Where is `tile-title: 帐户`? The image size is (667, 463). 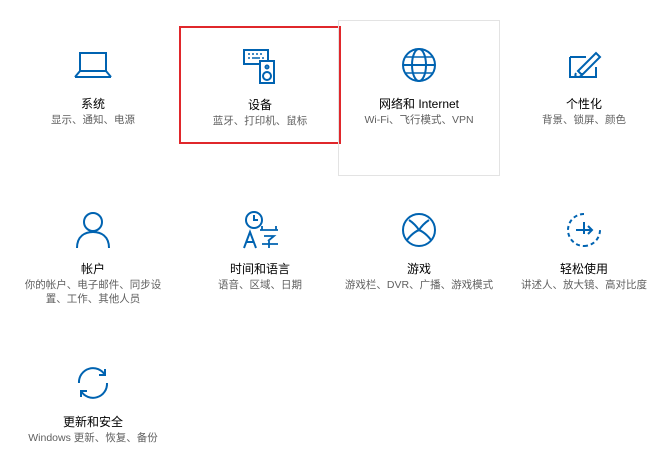 tile-title: 帐户 is located at coordinates (92, 269).